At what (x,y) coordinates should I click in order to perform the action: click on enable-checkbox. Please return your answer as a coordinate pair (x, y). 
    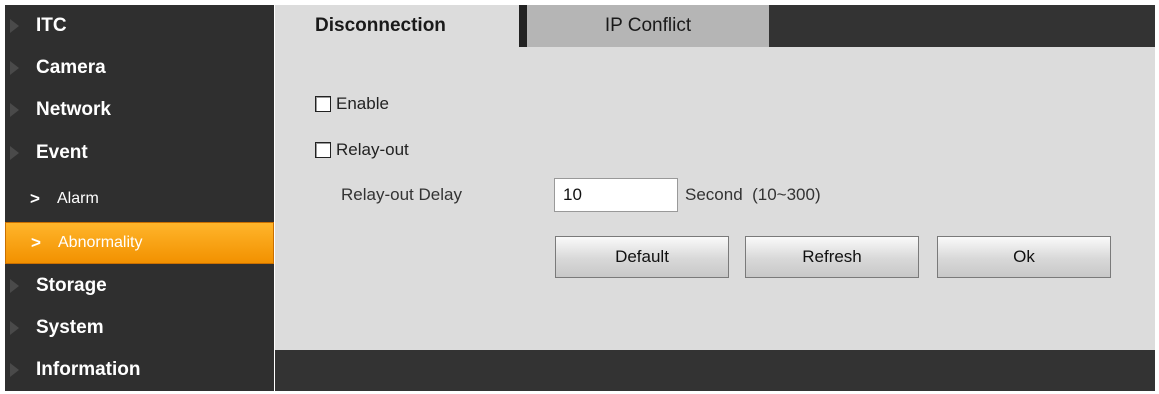
    Looking at the image, I should click on (323, 104).